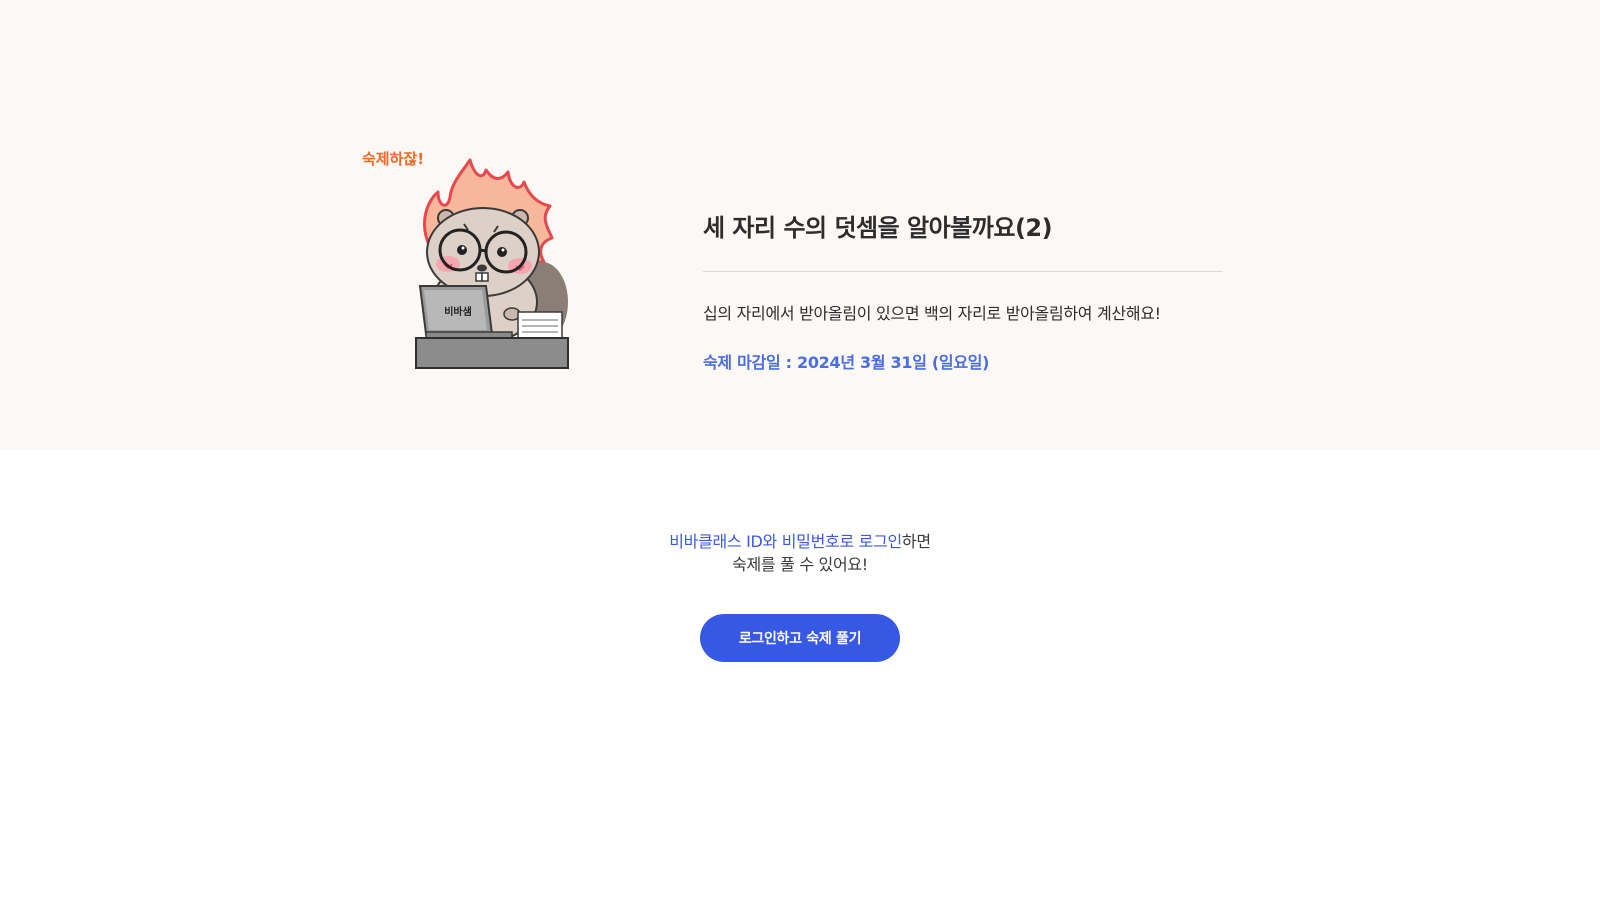  I want to click on homework-title: 세 자리 수의 덧셈을 알아볼까요(2), so click(878, 228).